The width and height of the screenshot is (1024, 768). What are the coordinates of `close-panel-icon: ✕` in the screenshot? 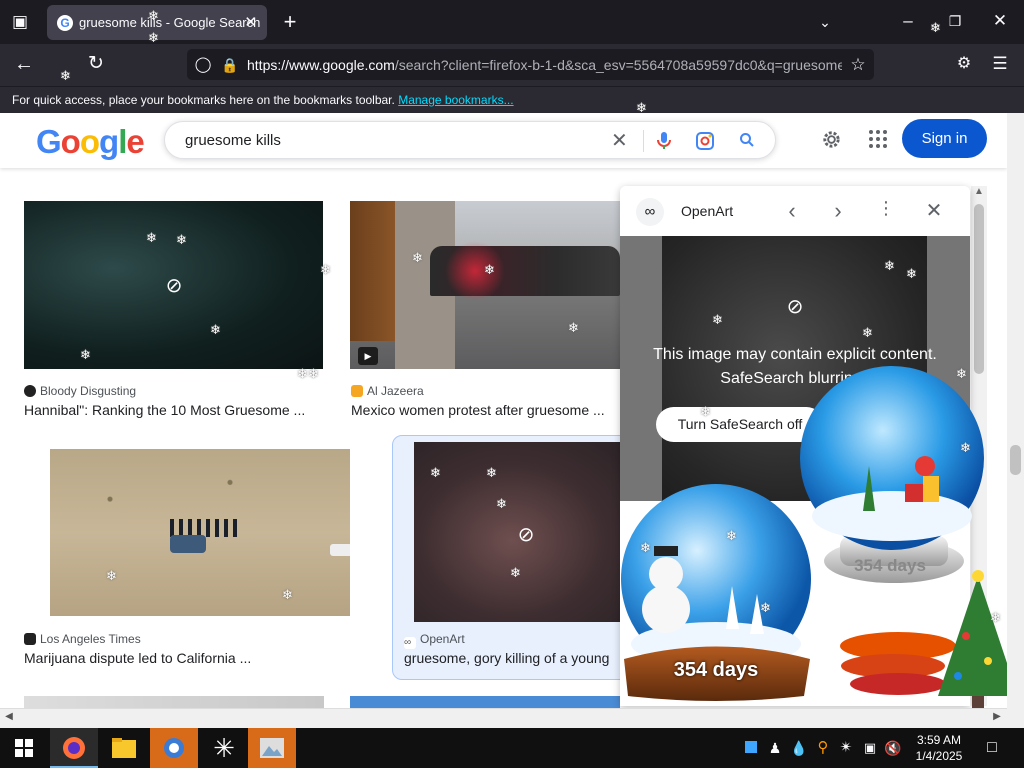 It's located at (934, 211).